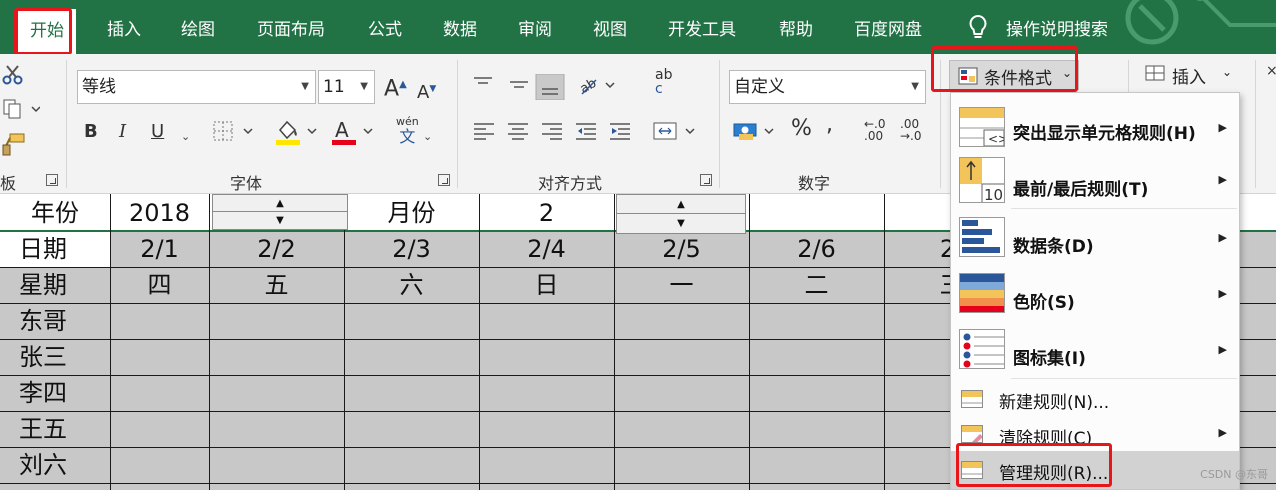 Image resolution: width=1276 pixels, height=490 pixels. What do you see at coordinates (49, 393) in the screenshot?
I see `name-cell: 李四` at bounding box center [49, 393].